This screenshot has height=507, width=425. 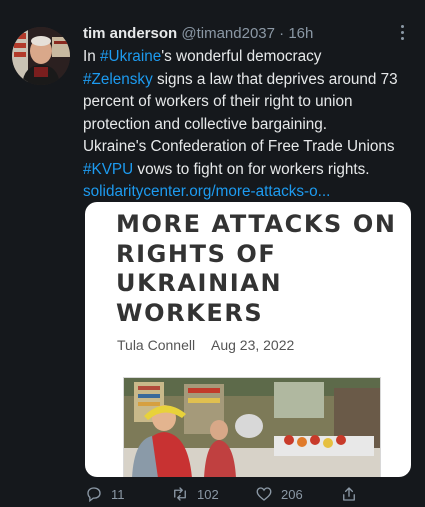 I want to click on tweet-text-segment: signs a law that deprives around 73, so click(x=275, y=79).